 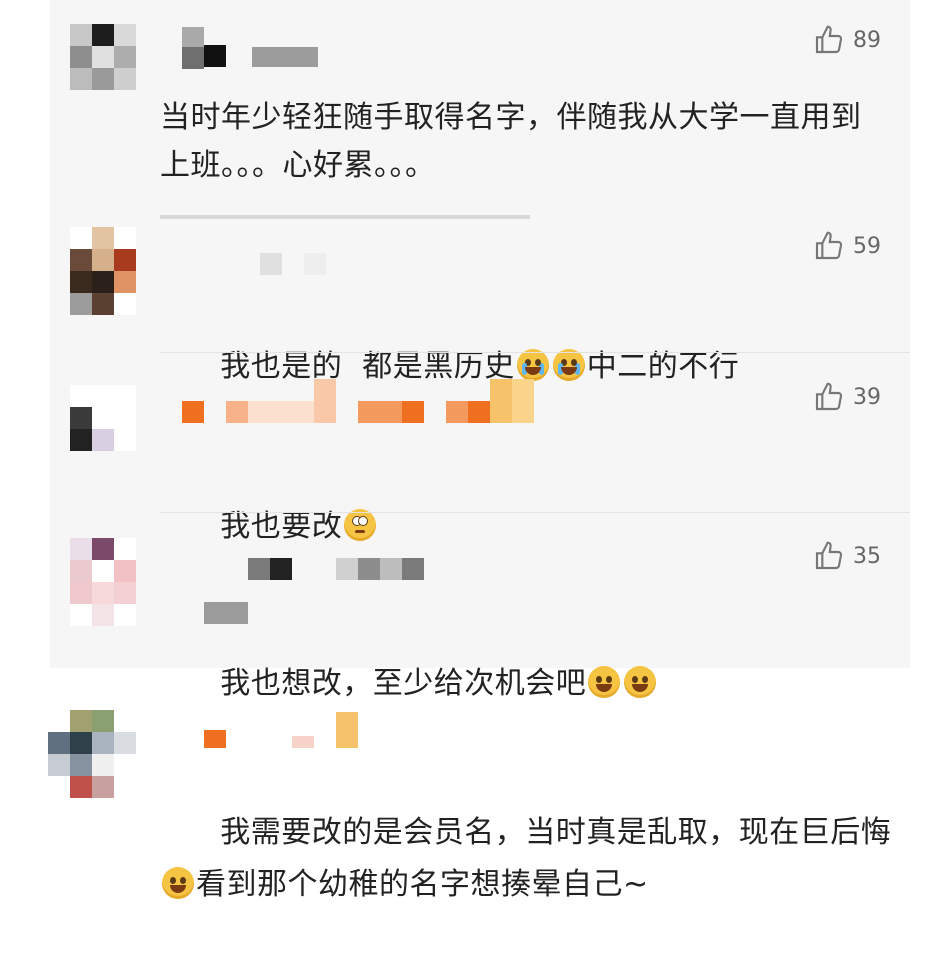 I want to click on like-button: 35, so click(x=847, y=556).